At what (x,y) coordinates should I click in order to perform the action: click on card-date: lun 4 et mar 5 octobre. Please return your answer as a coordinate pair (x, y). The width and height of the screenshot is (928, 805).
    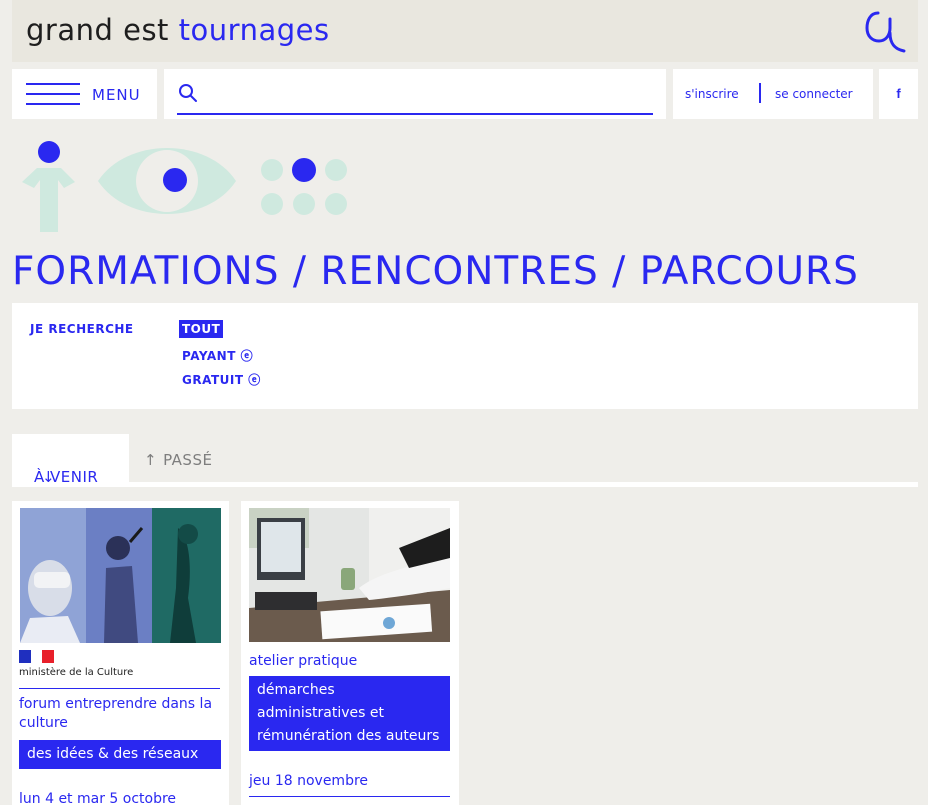
    Looking at the image, I should click on (98, 798).